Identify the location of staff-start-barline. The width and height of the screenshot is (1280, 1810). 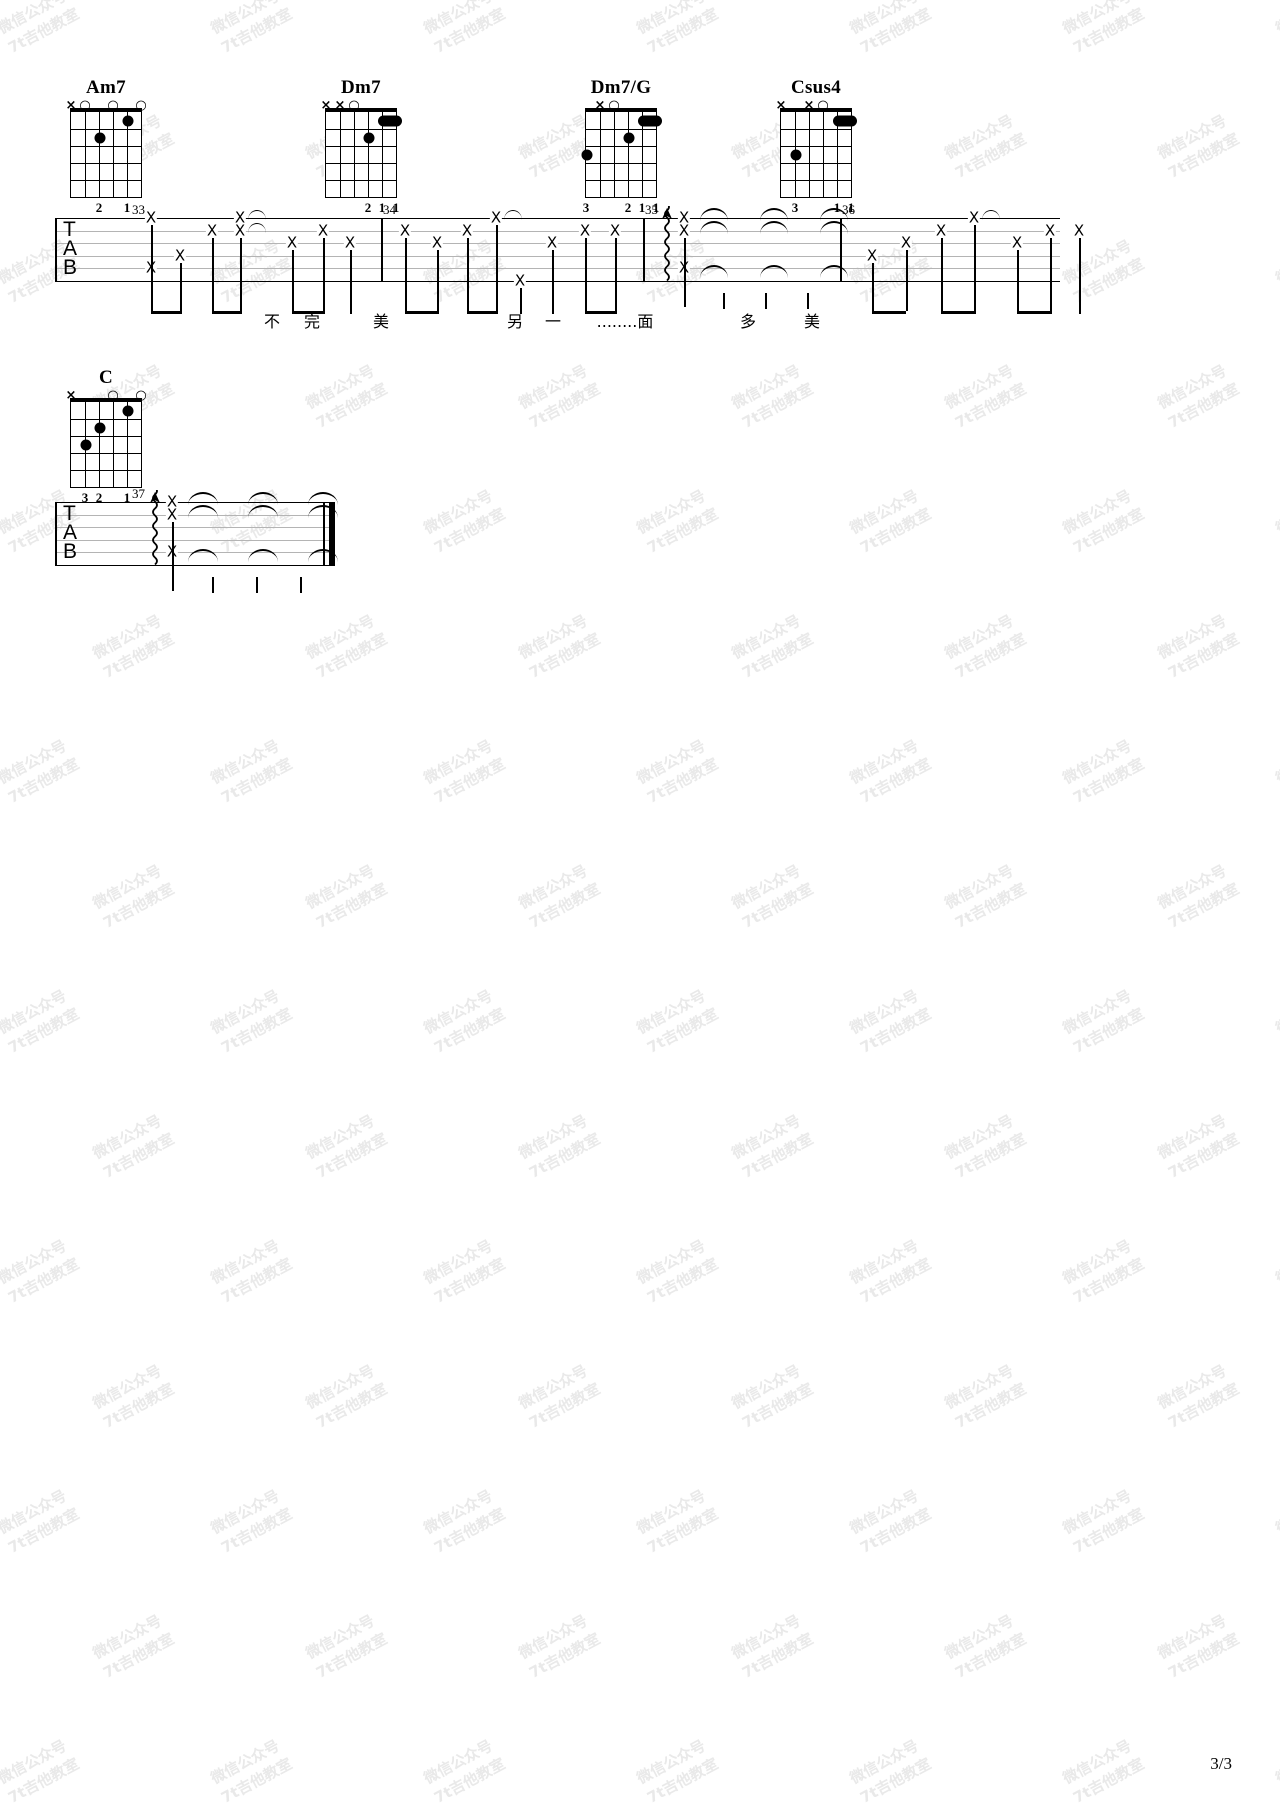
(56, 533).